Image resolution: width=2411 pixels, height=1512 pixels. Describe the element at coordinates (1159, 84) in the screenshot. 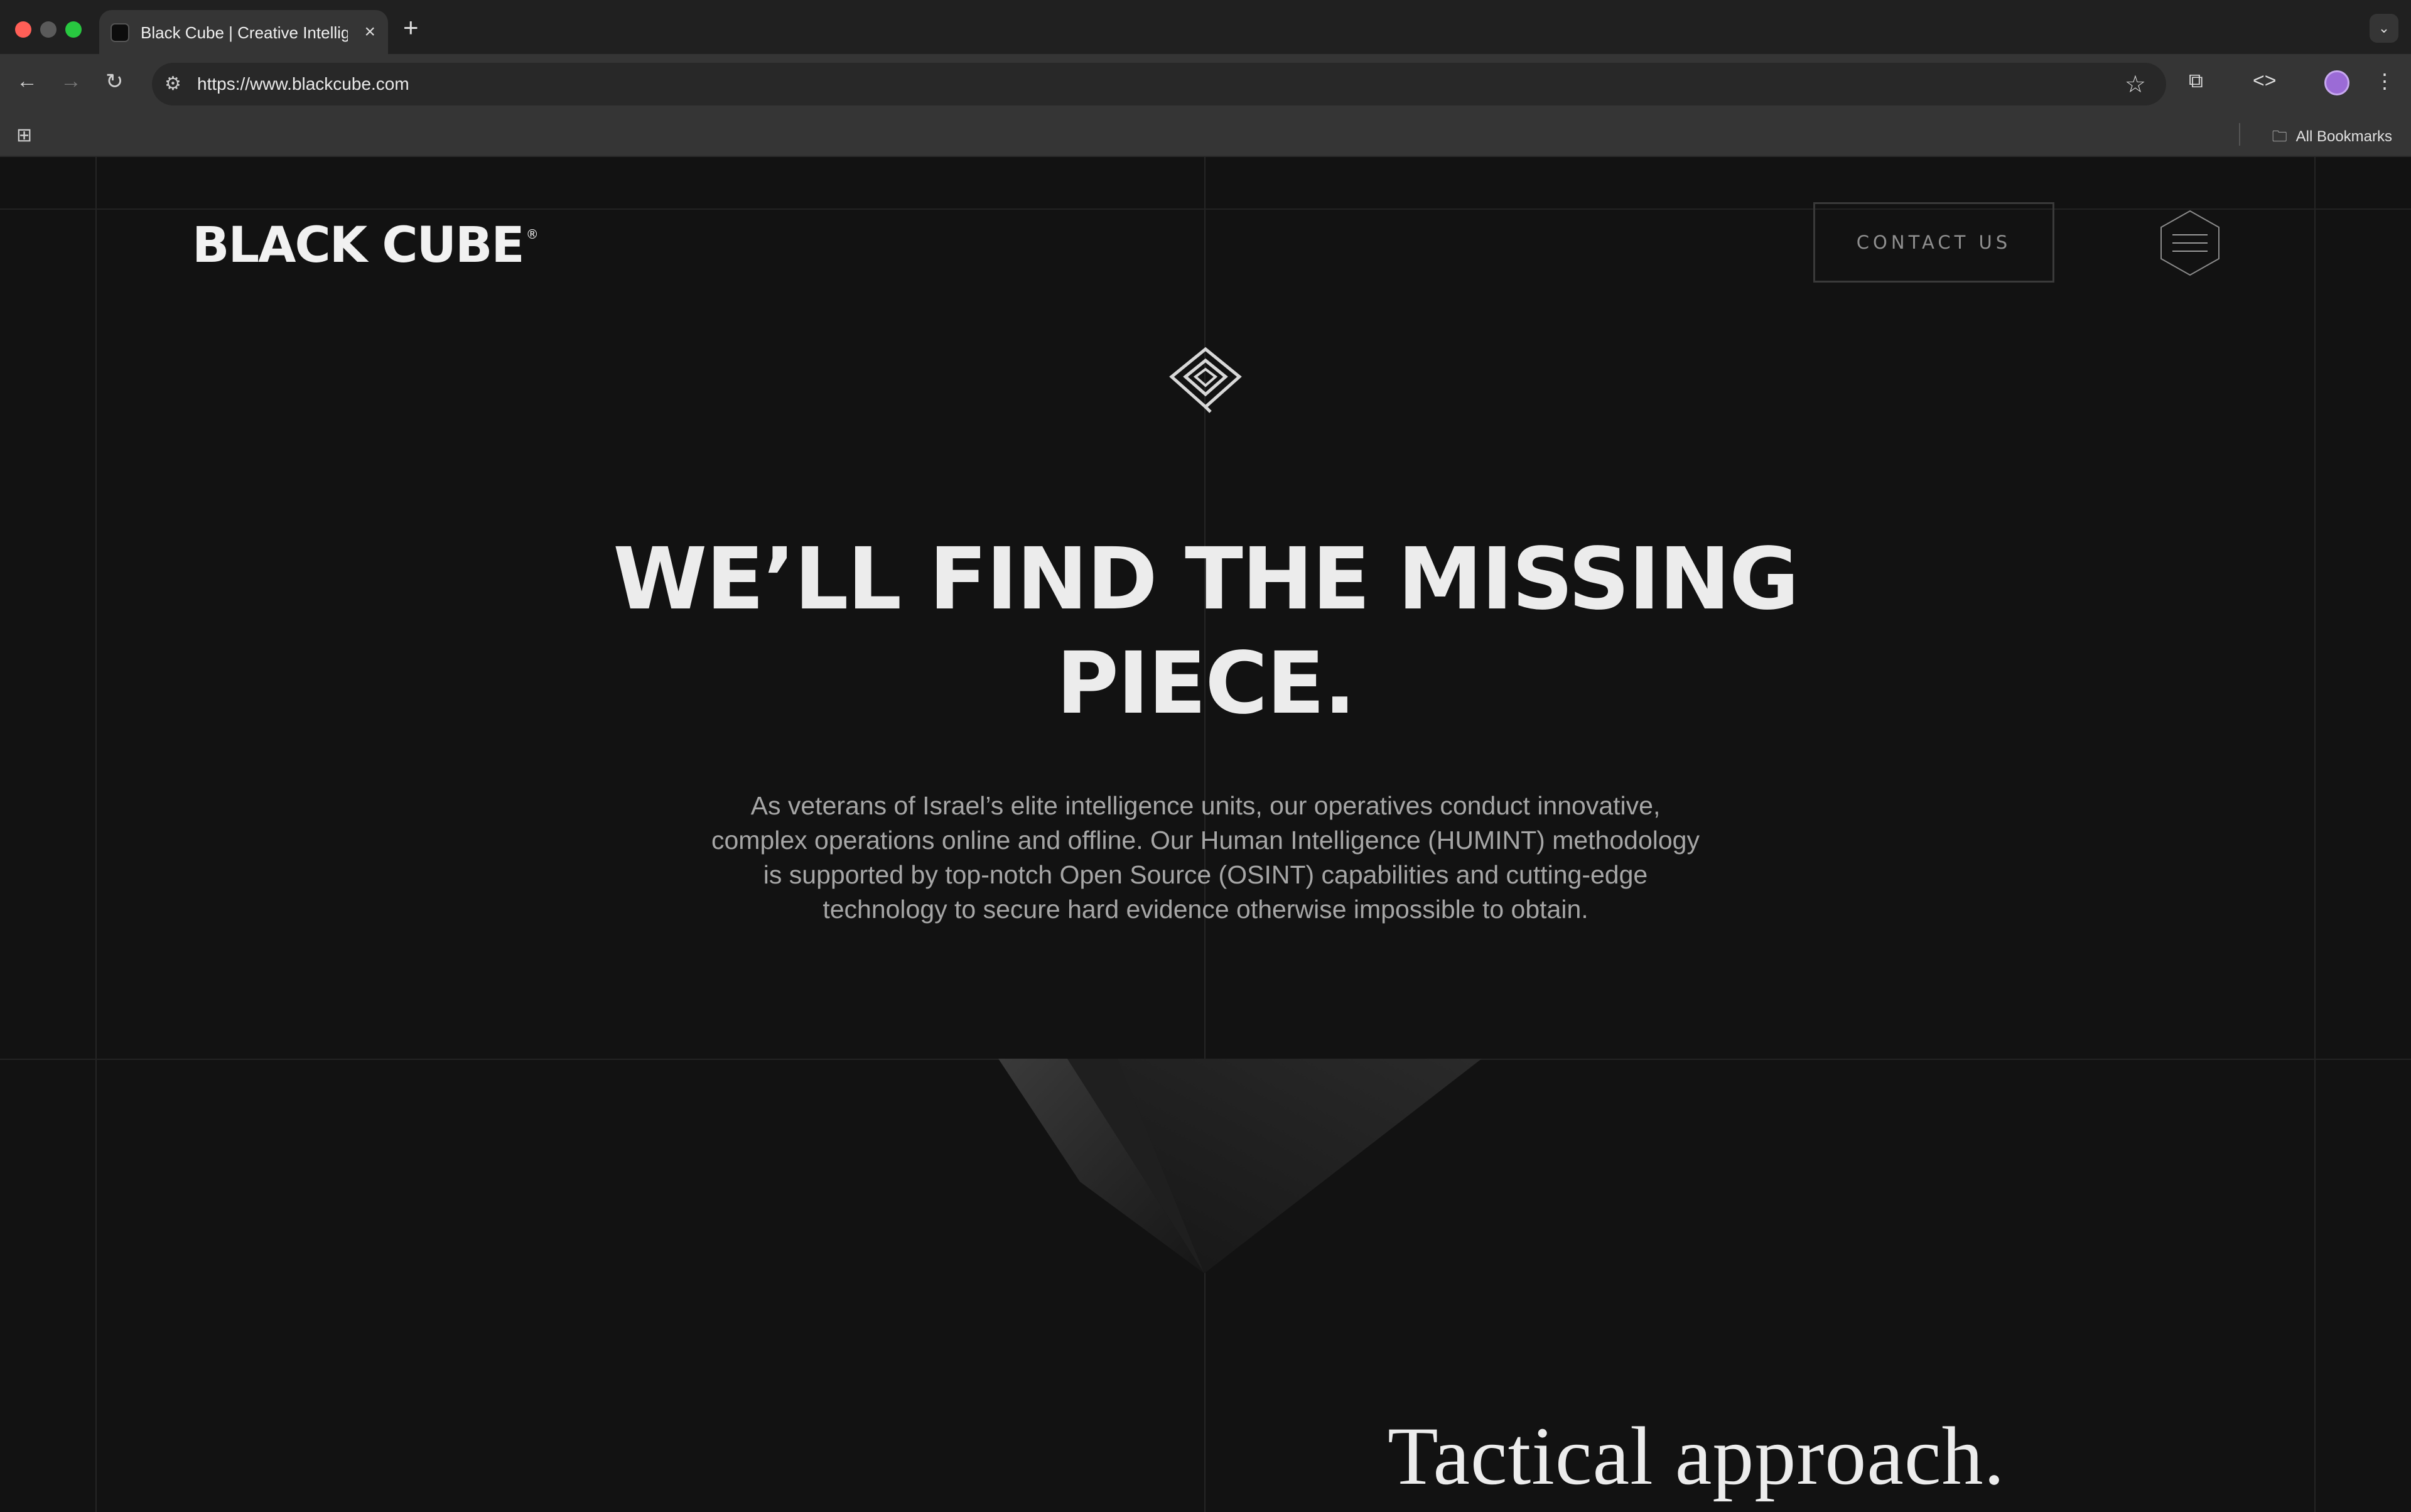

I see `address-bar: ⚙ https://www.blackcube.com ☆` at that location.